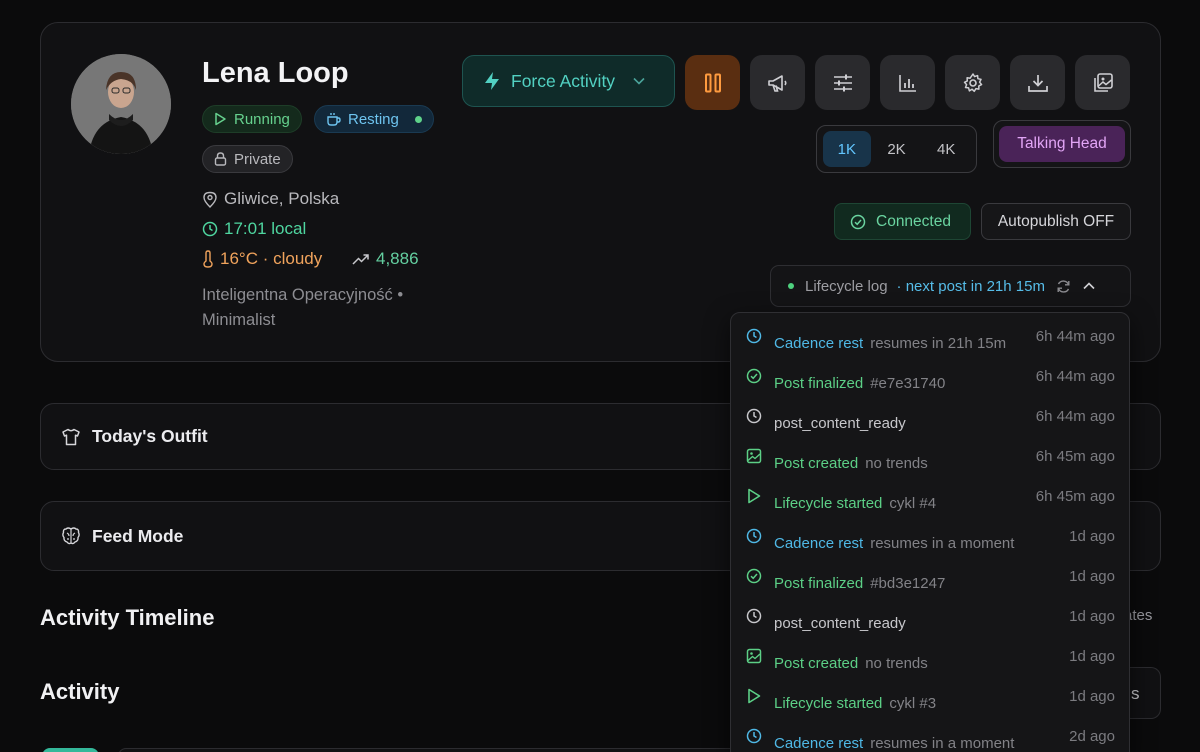 This screenshot has width=1200, height=752. Describe the element at coordinates (70, 750) in the screenshot. I see `activity-filter-chip` at that location.